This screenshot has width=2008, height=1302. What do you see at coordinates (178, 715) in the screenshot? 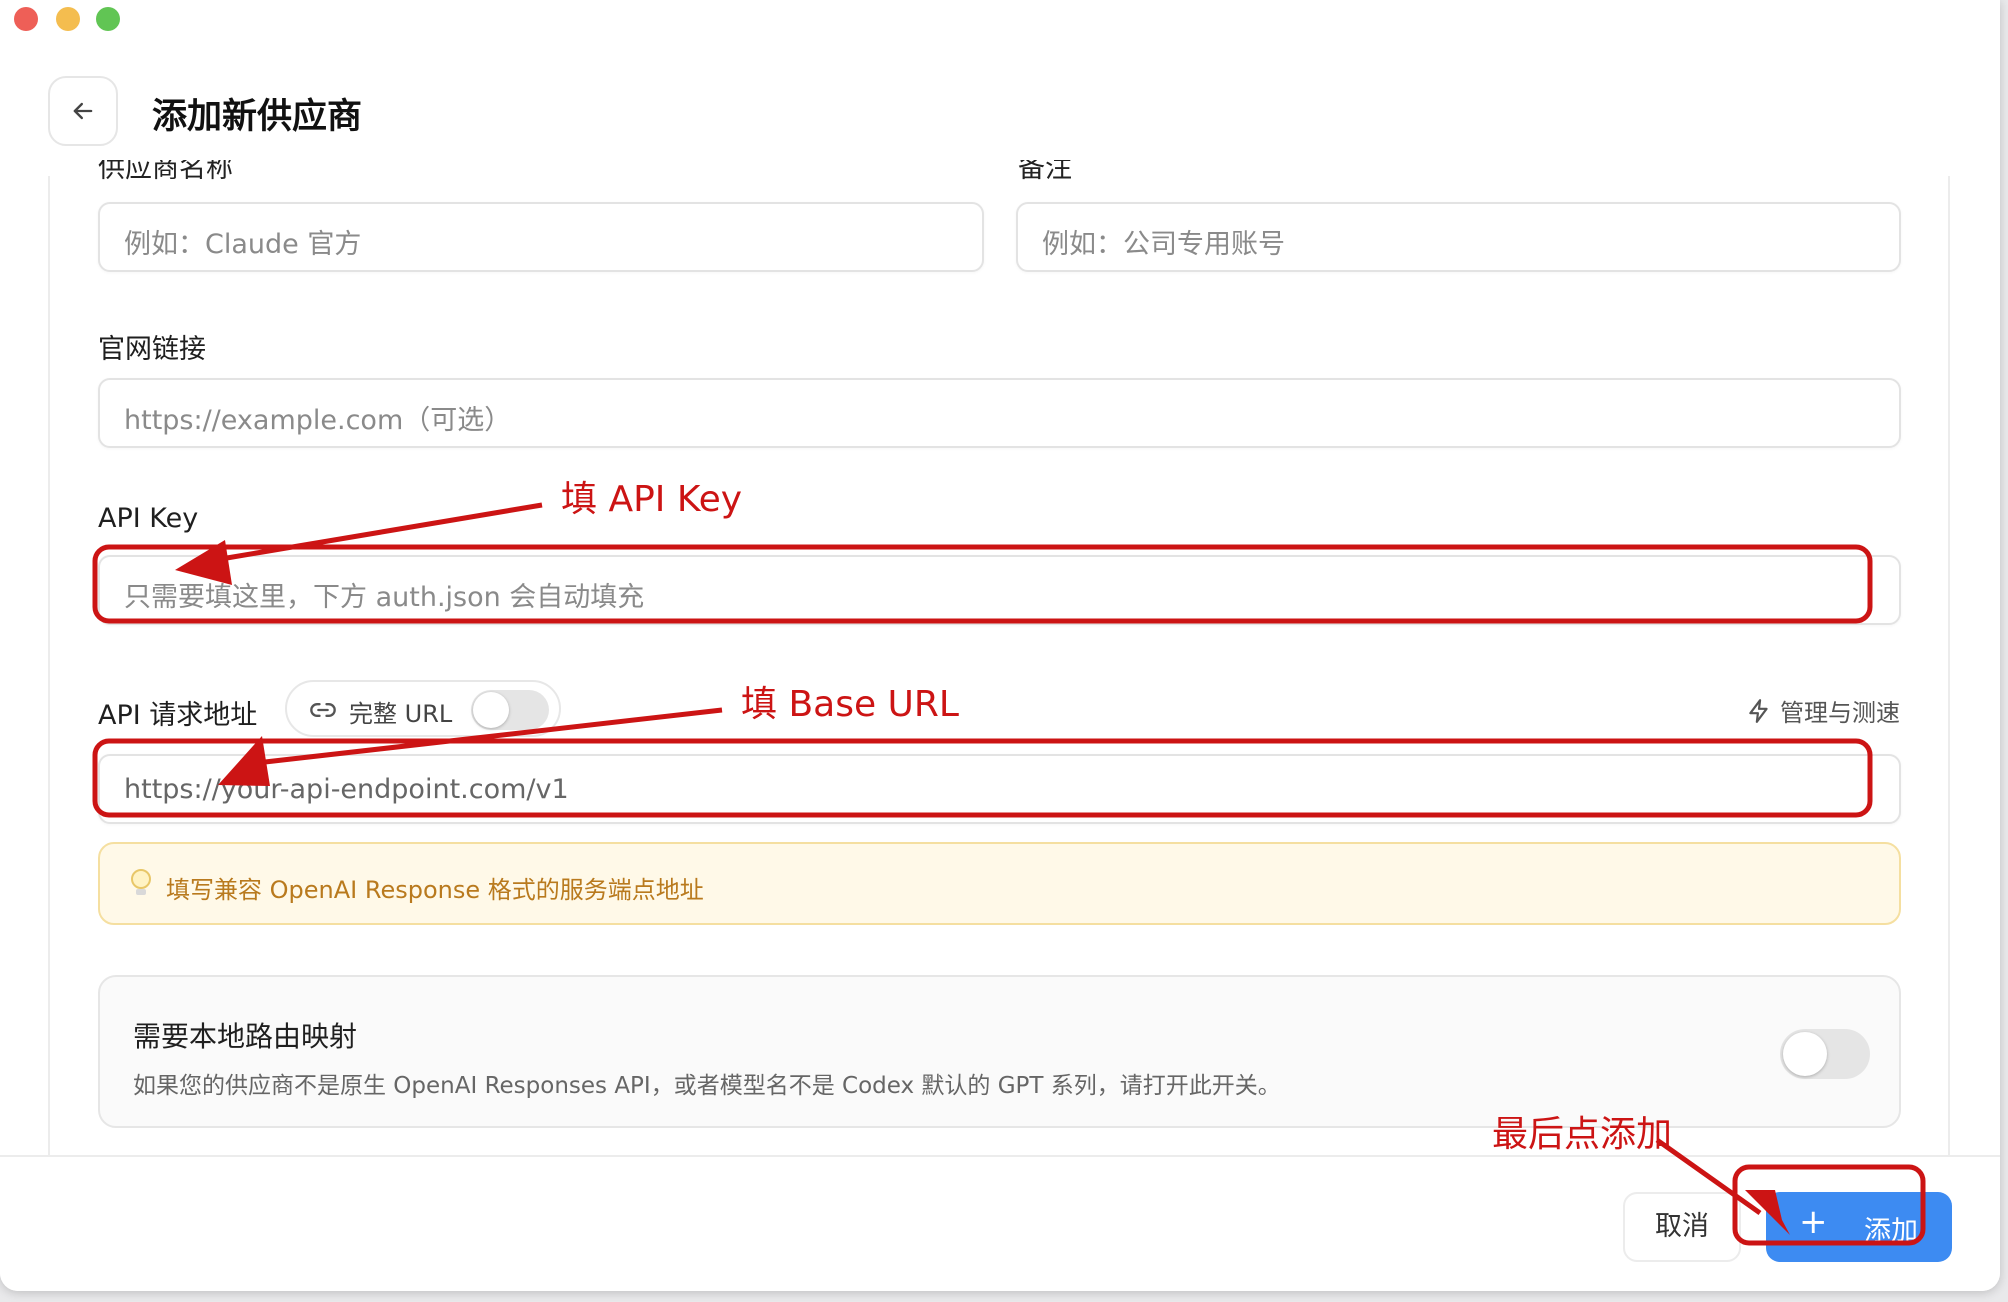
I see `api-url-label: API 请求地址` at bounding box center [178, 715].